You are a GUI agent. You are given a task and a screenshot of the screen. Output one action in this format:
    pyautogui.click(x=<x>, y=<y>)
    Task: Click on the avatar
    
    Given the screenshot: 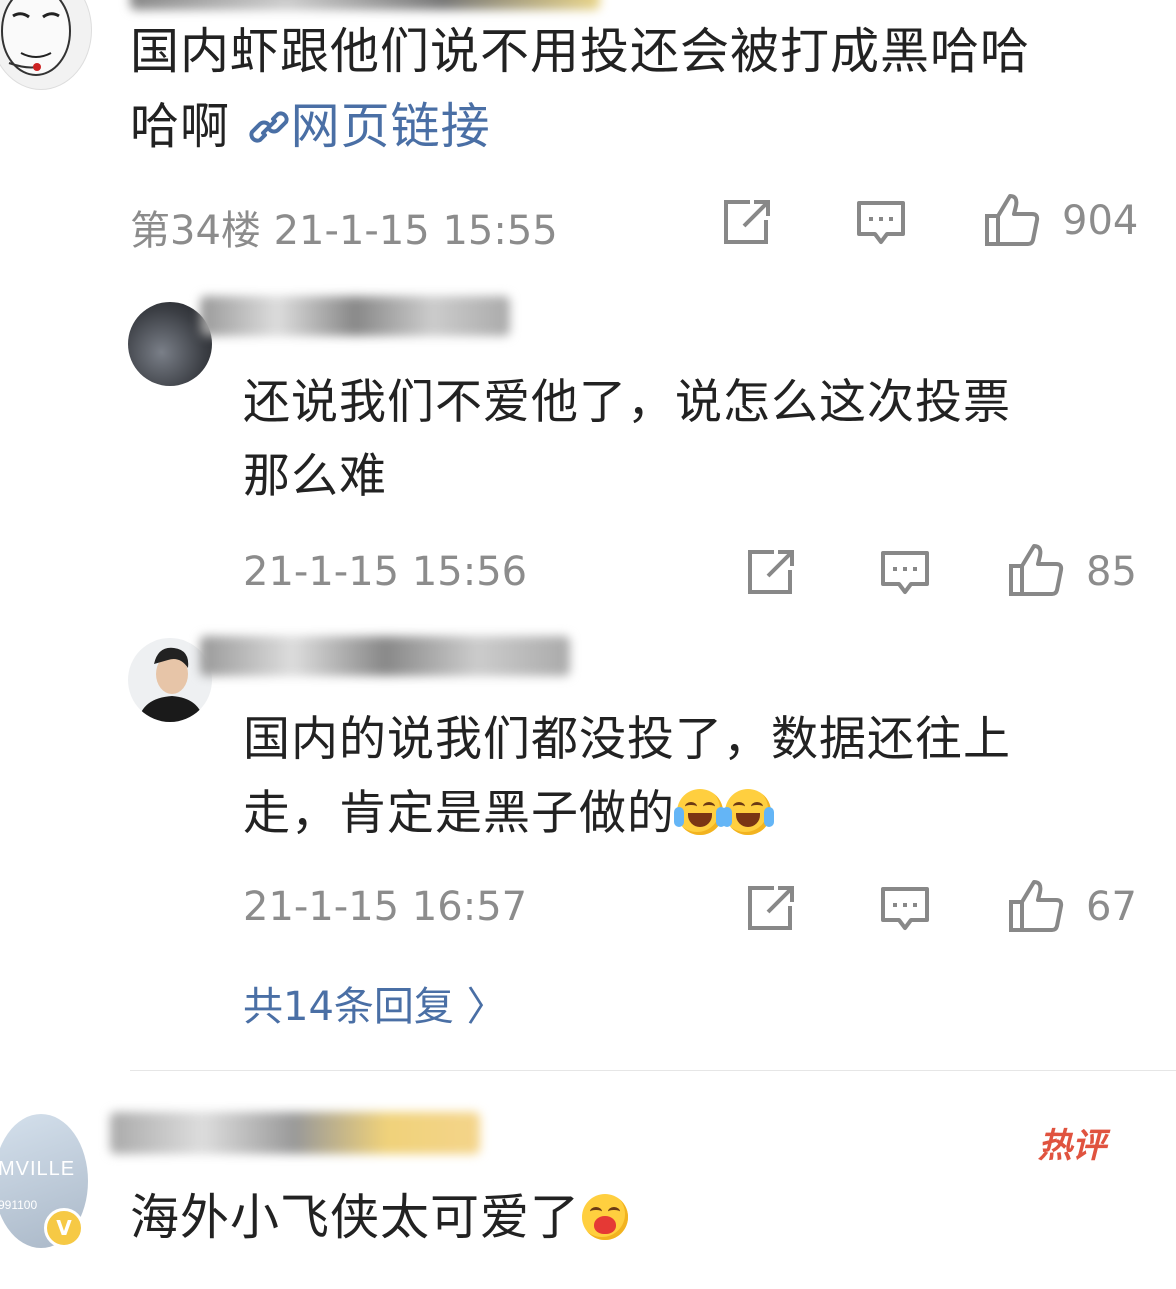 What is the action you would take?
    pyautogui.click(x=46, y=45)
    